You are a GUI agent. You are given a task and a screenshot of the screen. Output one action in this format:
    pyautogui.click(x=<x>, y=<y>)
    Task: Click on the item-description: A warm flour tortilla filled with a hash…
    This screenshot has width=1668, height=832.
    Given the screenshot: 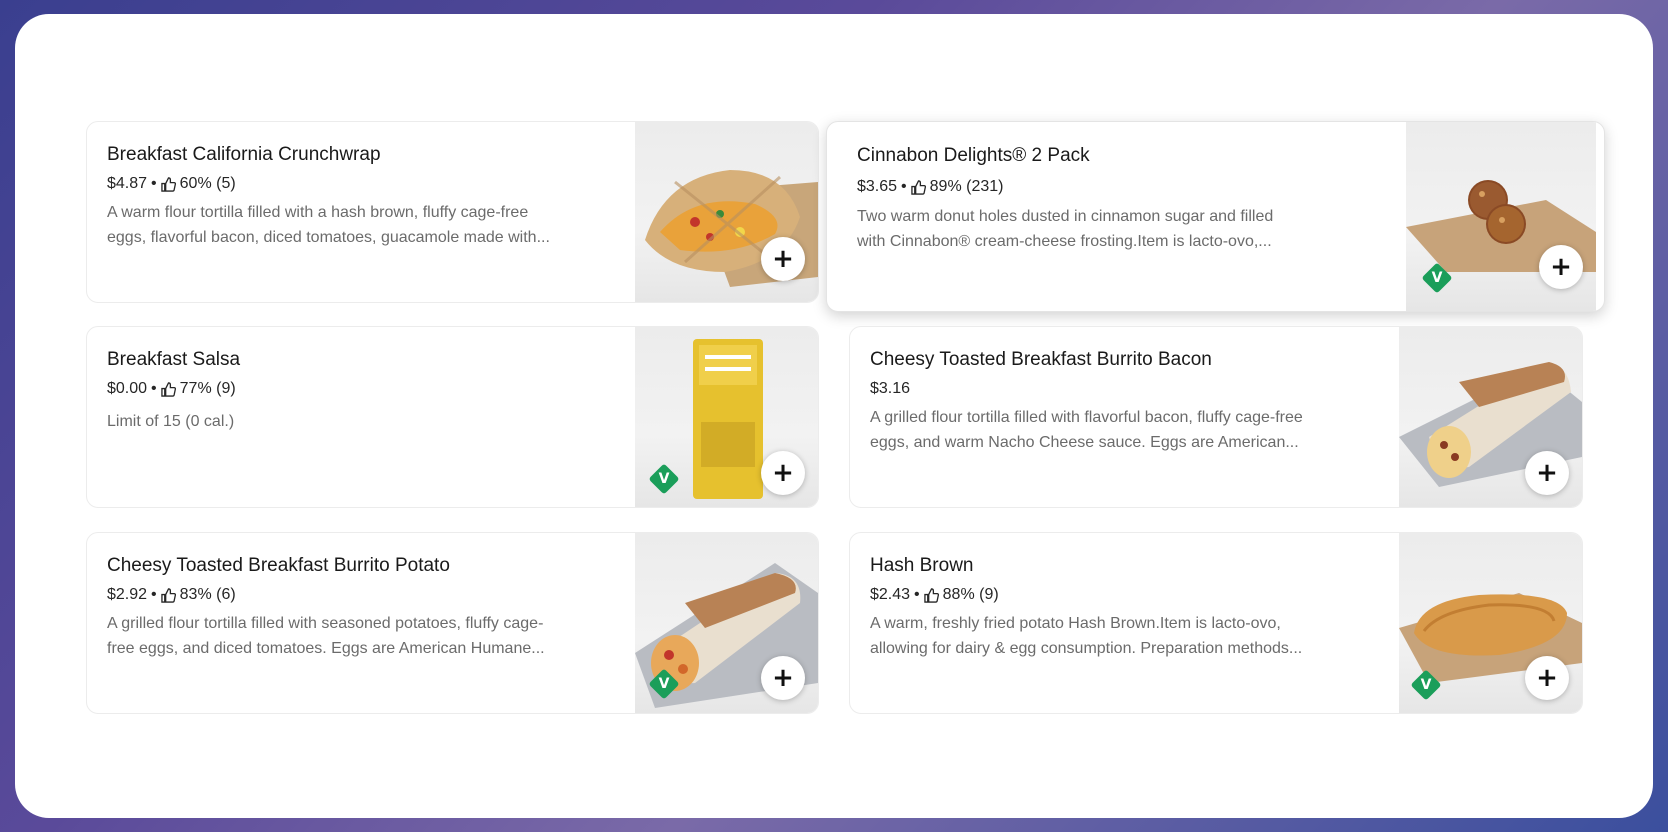 What is the action you would take?
    pyautogui.click(x=328, y=225)
    